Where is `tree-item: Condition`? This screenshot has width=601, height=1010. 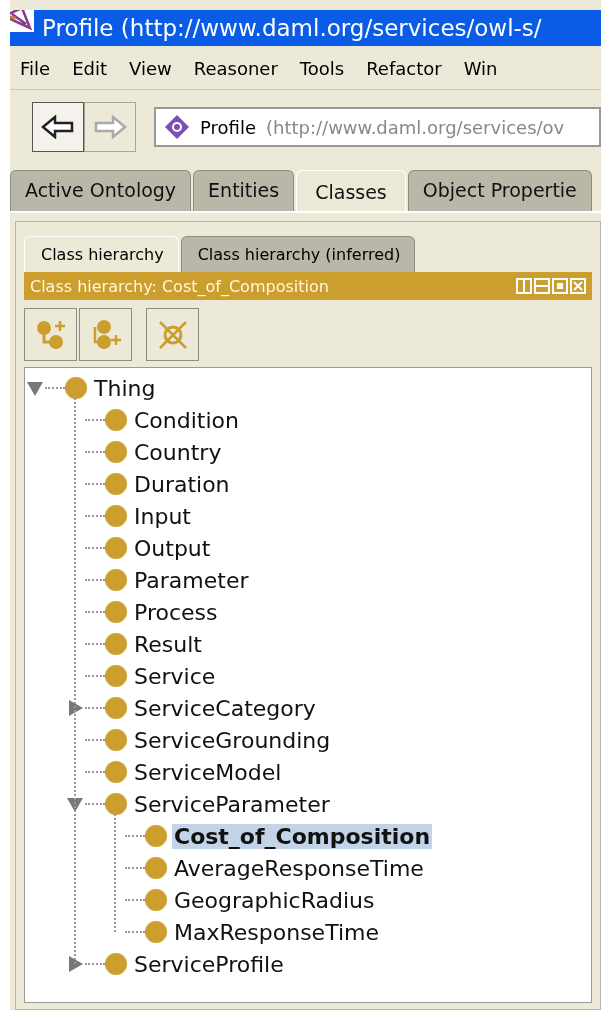
tree-item: Condition is located at coordinates (186, 420).